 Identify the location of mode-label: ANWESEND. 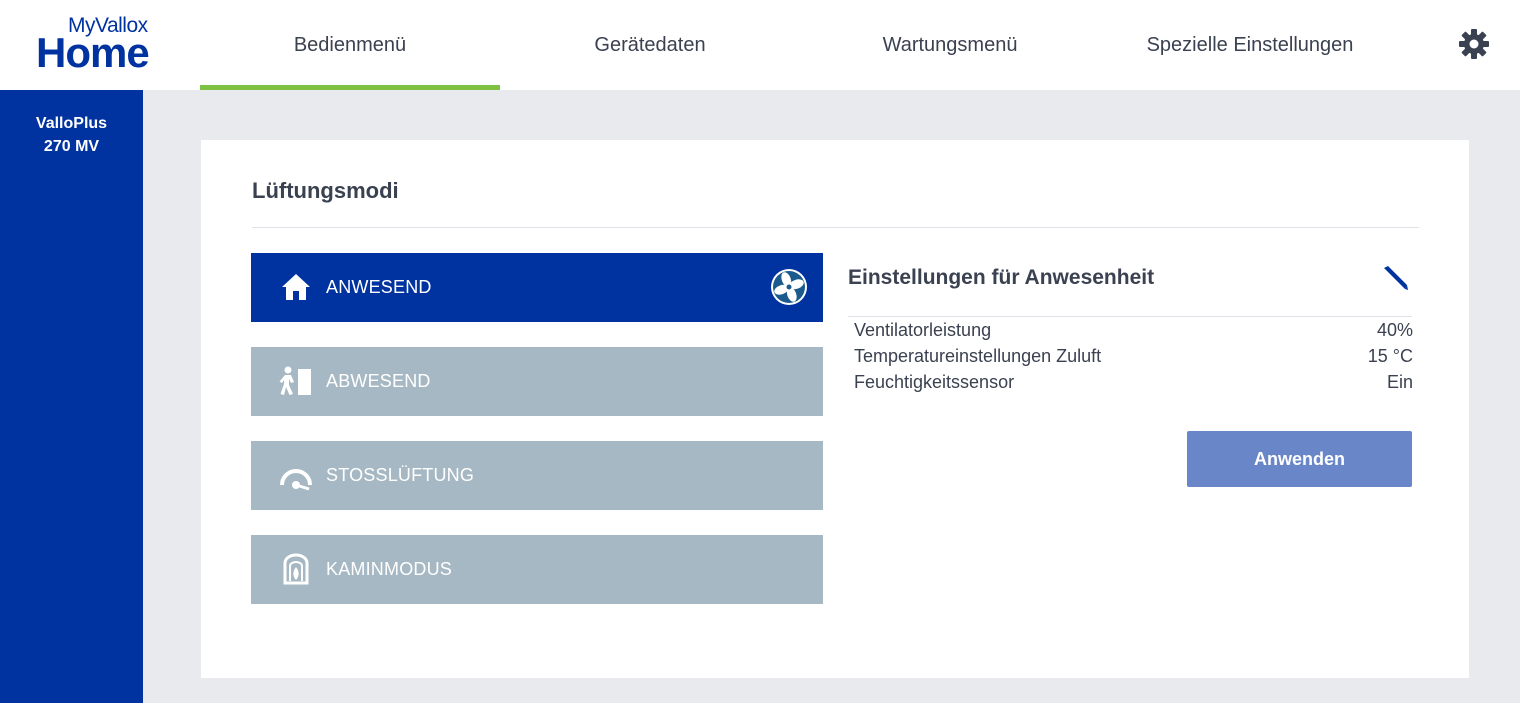
(379, 287).